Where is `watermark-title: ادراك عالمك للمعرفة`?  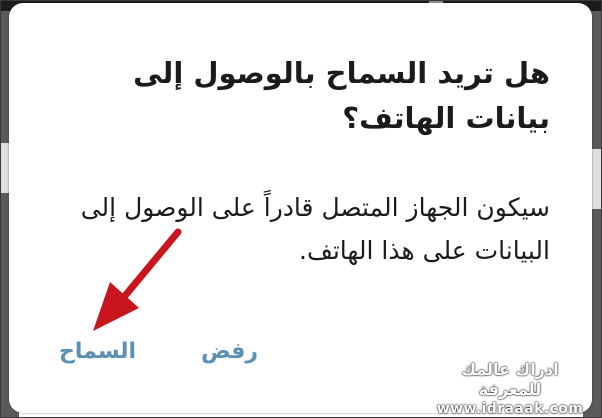 watermark-title: ادراك عالمك للمعرفة is located at coordinates (510, 379).